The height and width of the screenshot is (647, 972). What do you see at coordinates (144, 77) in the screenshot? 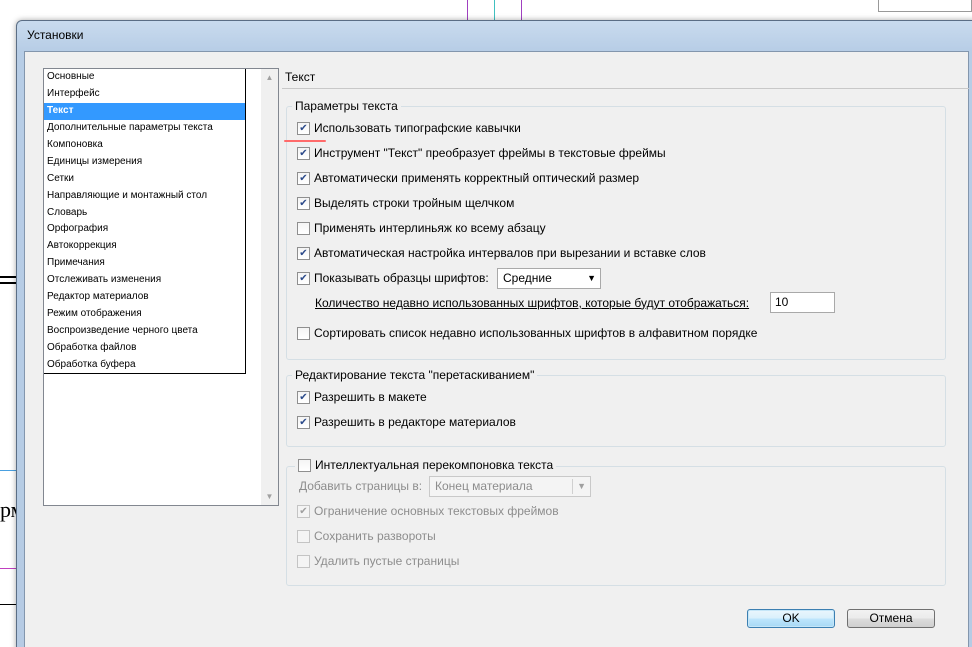
I see `nav-item-general: Основные` at bounding box center [144, 77].